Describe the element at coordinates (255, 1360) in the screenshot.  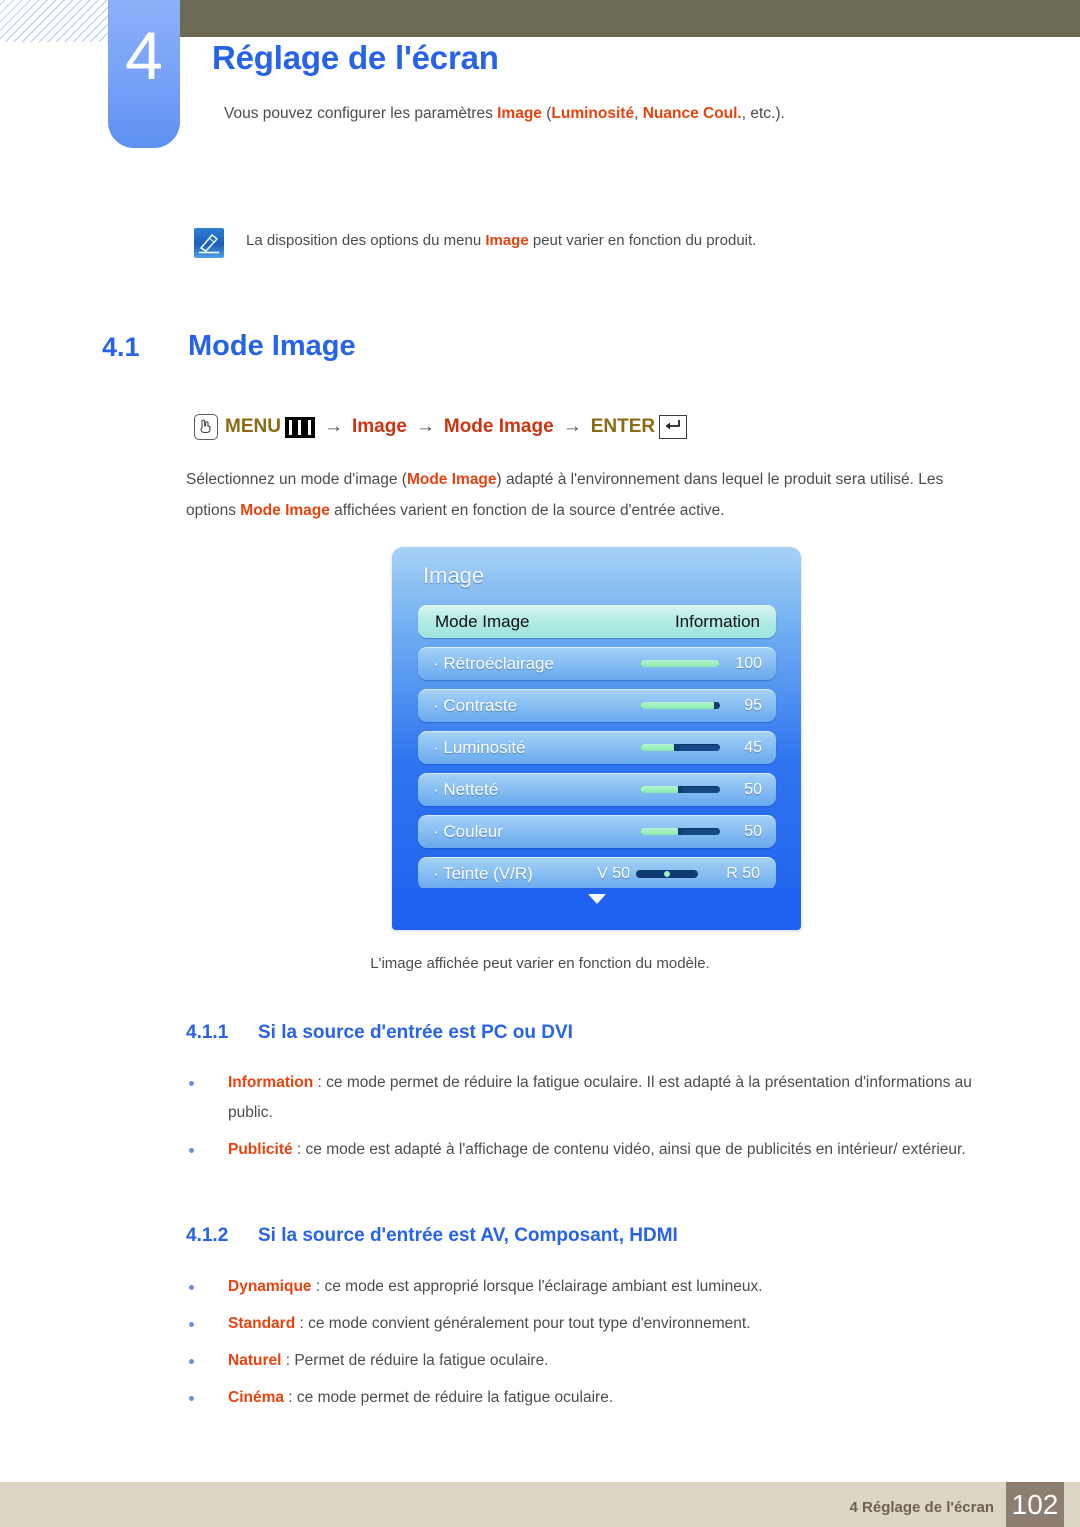
I see `bullet-term: Naturel` at that location.